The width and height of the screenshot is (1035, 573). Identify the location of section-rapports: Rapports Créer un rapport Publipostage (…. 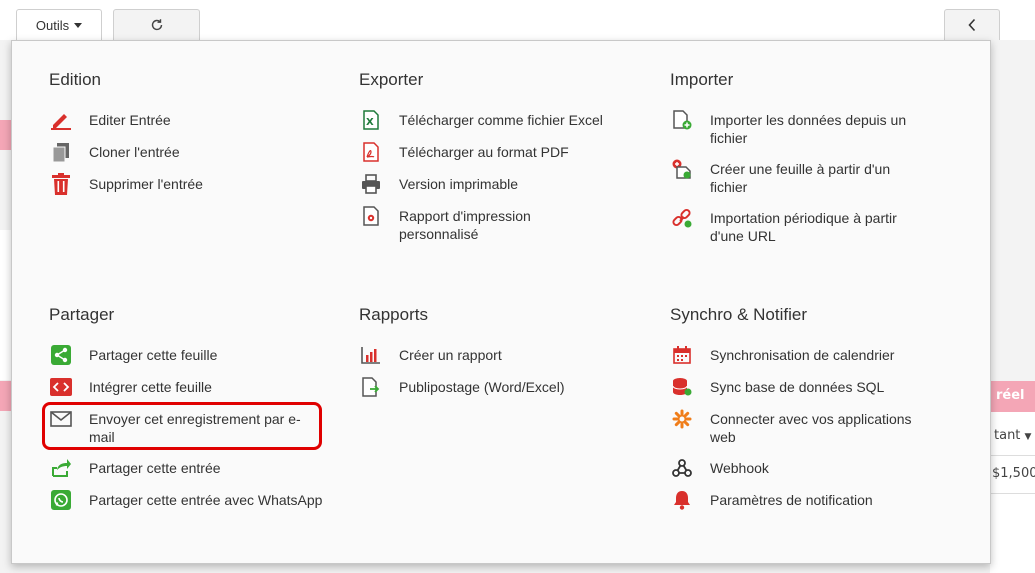
(504, 357).